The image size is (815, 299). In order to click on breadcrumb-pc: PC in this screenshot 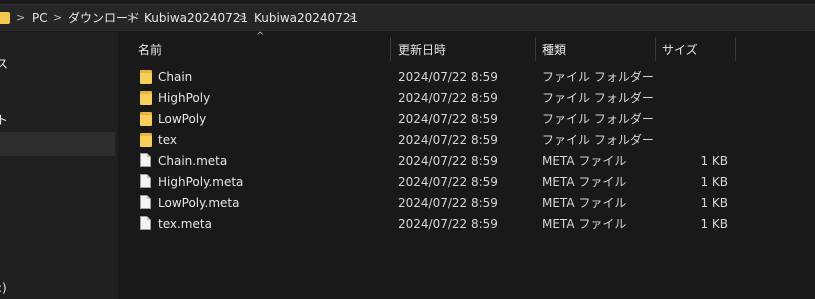, I will do `click(40, 18)`.